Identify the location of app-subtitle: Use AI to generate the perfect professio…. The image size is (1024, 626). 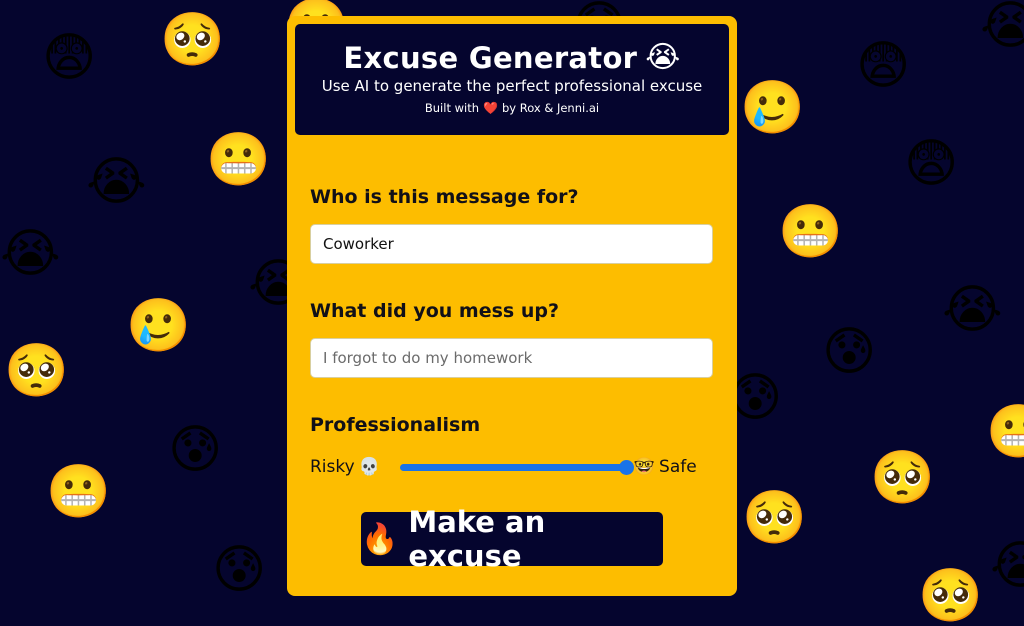
(512, 86).